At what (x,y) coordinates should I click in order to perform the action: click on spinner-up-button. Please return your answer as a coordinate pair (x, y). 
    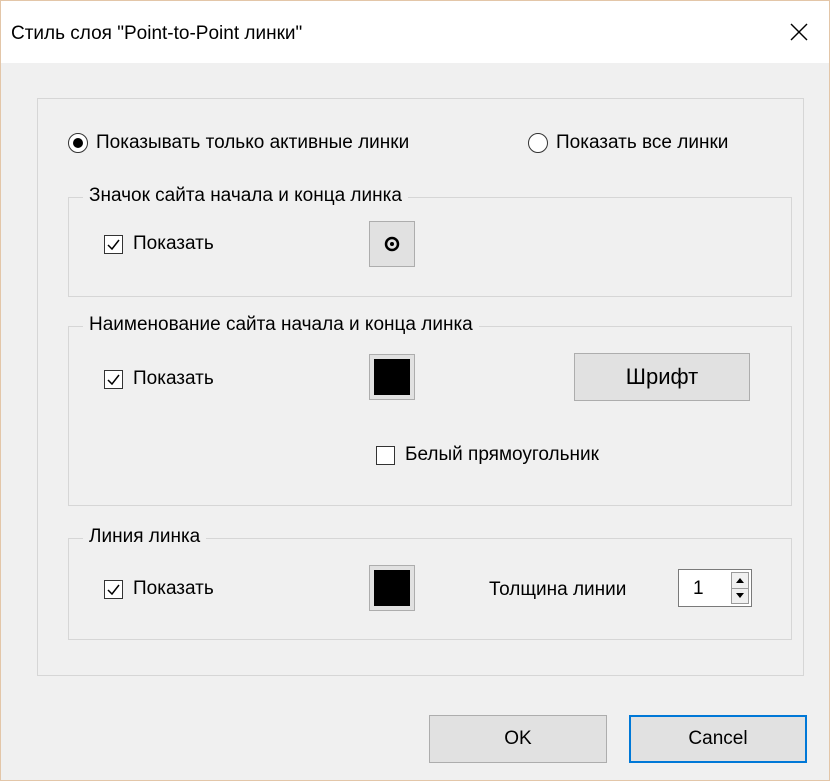
    Looking at the image, I should click on (740, 581).